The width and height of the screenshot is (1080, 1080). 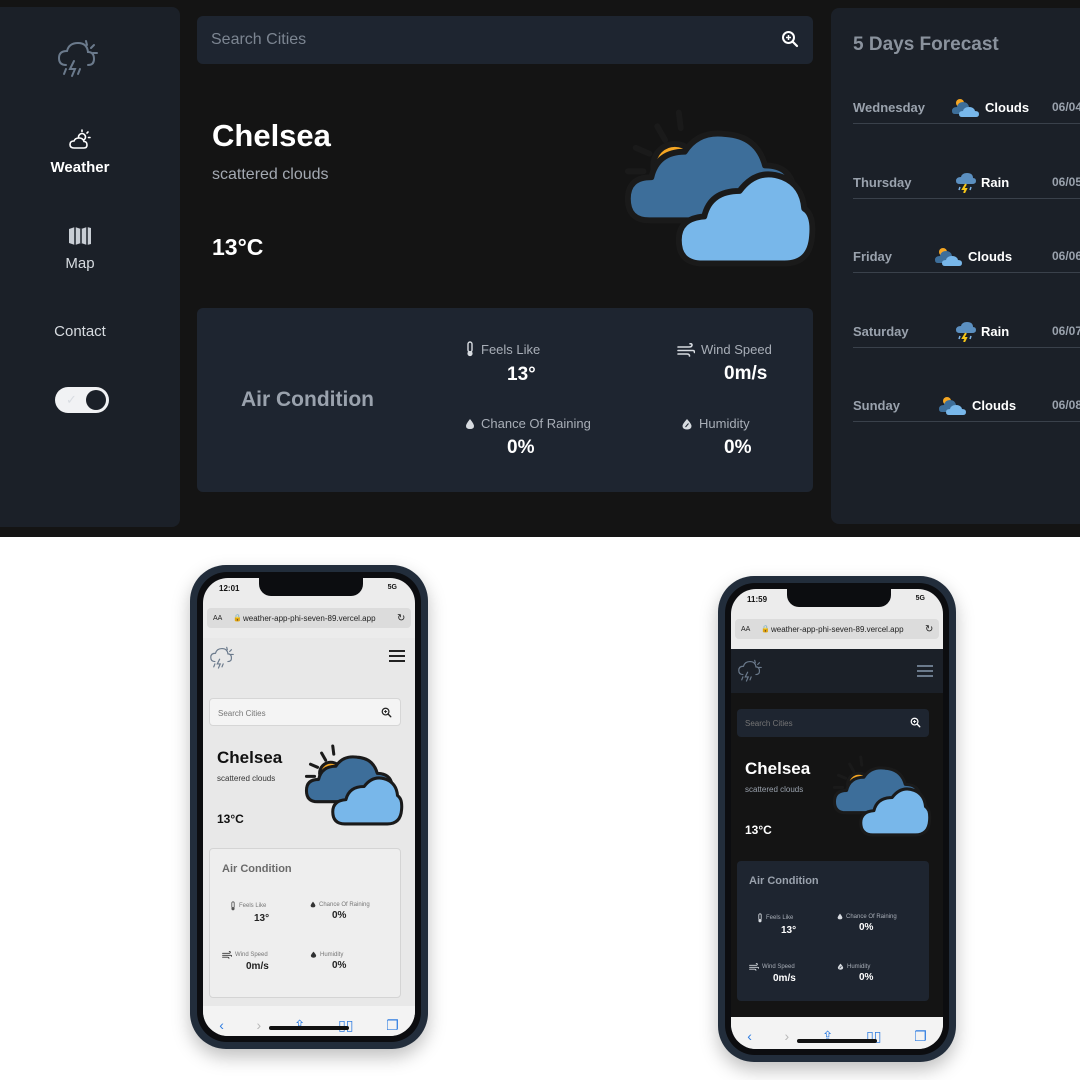 What do you see at coordinates (882, 182) in the screenshot?
I see `forecast-day: Thursday` at bounding box center [882, 182].